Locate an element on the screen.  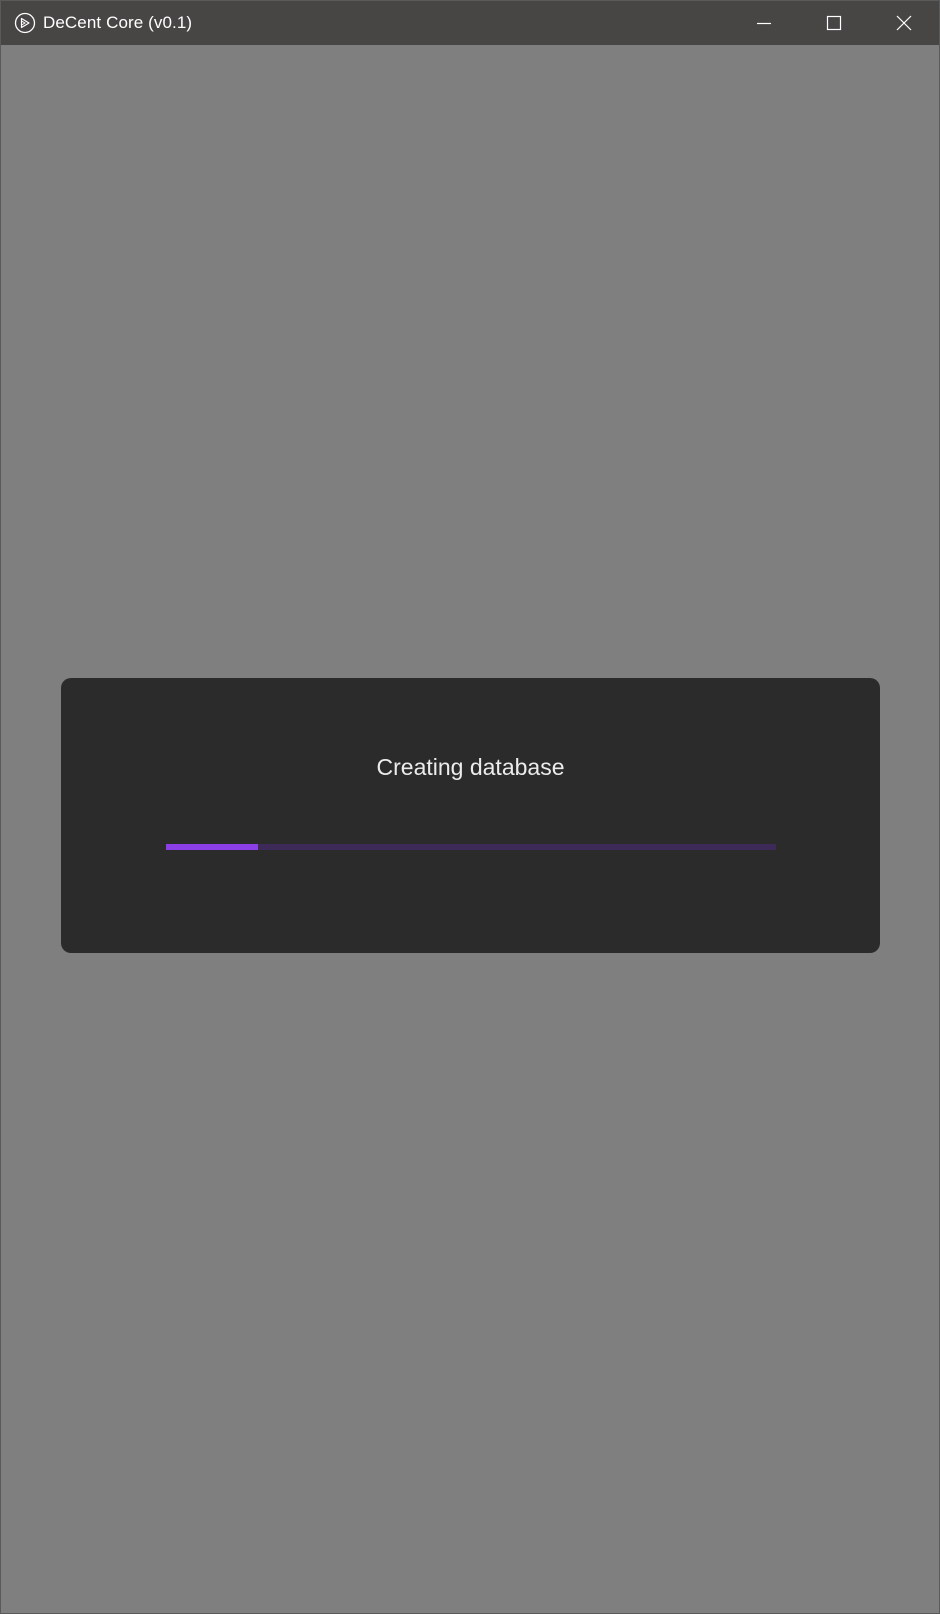
maximize-icon is located at coordinates (834, 23).